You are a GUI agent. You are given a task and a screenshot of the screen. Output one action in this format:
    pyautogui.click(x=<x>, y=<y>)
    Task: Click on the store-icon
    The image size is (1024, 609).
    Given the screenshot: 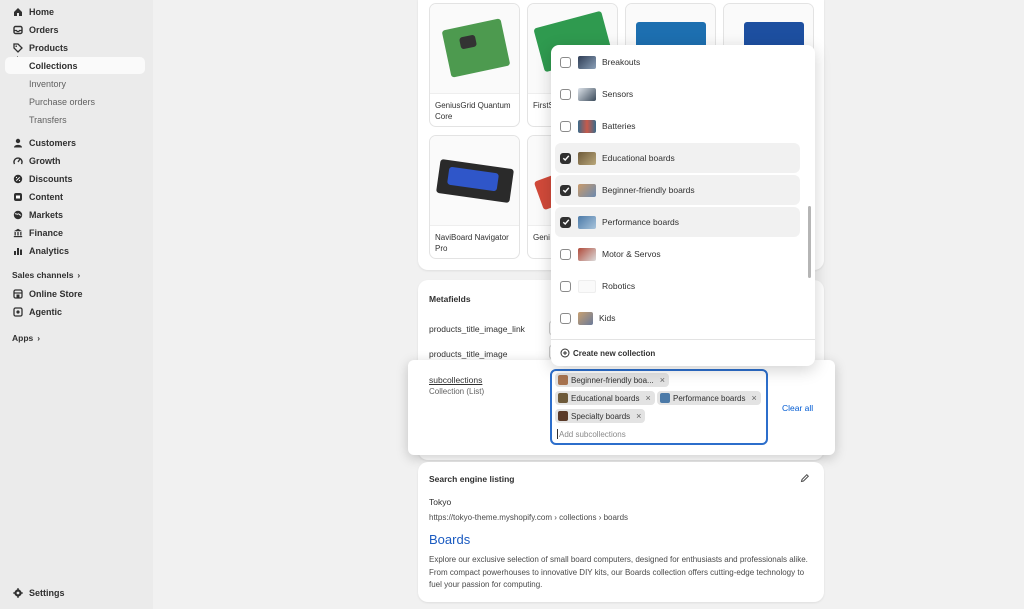 What is the action you would take?
    pyautogui.click(x=17, y=293)
    